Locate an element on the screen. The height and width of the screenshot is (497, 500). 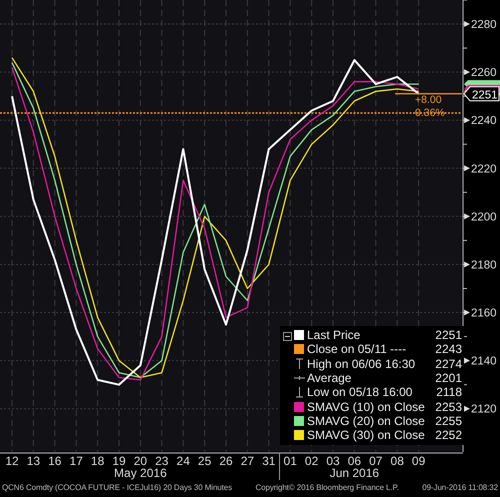
date-label: 06 is located at coordinates (355, 461).